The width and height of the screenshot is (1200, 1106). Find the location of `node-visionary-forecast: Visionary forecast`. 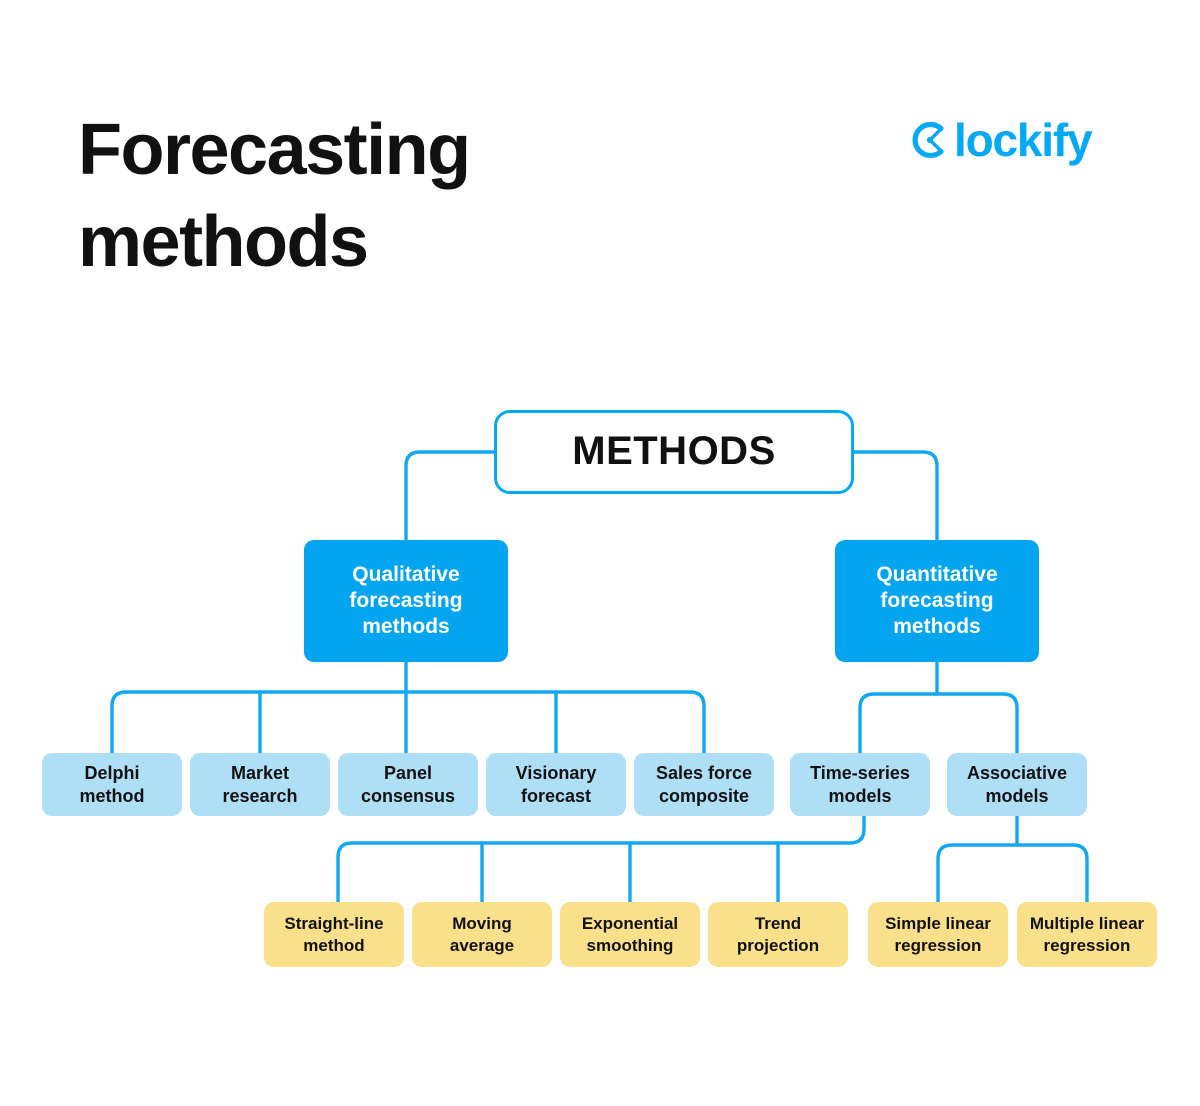

node-visionary-forecast: Visionary forecast is located at coordinates (556, 784).